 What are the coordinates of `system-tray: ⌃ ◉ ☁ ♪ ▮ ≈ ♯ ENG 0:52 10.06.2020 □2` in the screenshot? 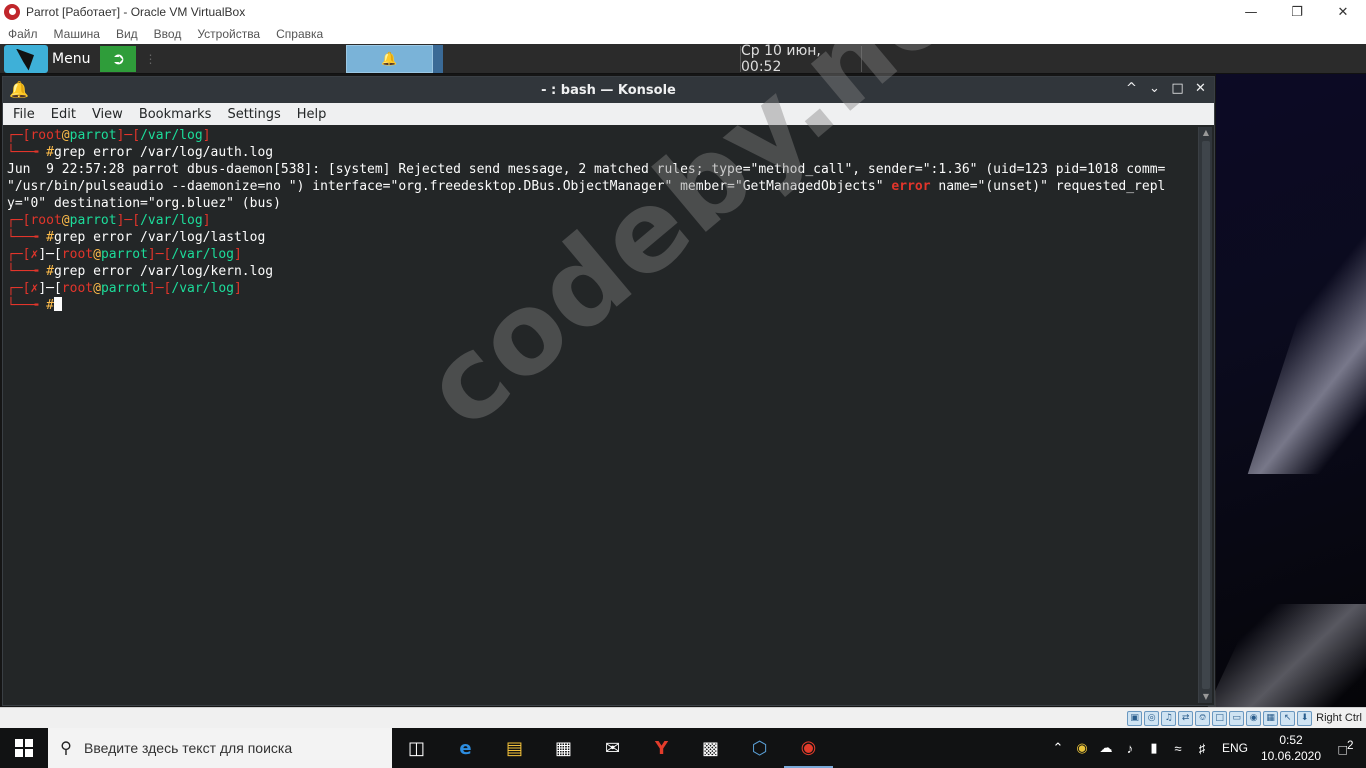 It's located at (1206, 748).